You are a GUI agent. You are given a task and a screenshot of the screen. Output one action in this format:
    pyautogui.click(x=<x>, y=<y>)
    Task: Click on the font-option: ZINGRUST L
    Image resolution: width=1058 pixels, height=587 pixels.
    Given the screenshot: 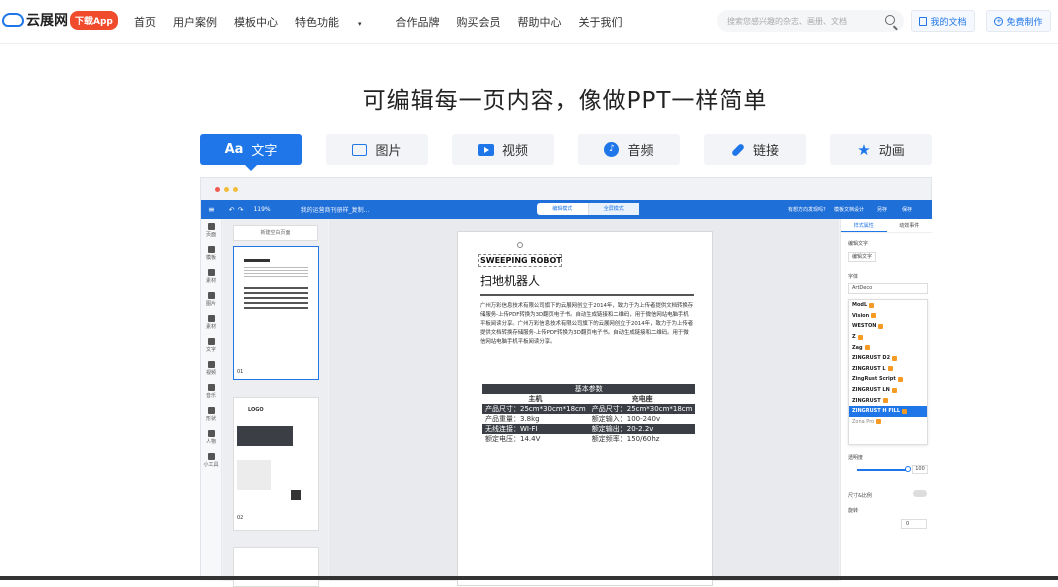 What is the action you would take?
    pyautogui.click(x=888, y=369)
    